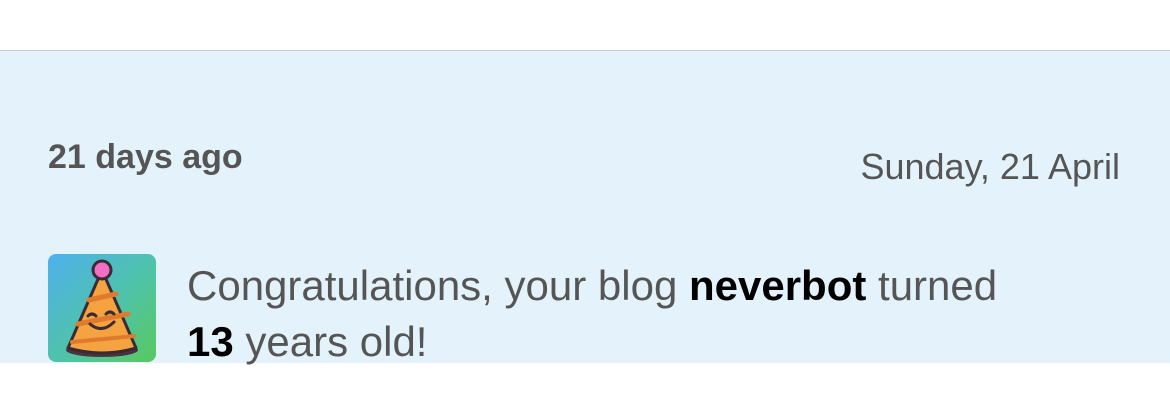 The height and width of the screenshot is (412, 1170). What do you see at coordinates (990, 166) in the screenshot?
I see `notification-date: Sunday, 21 April` at bounding box center [990, 166].